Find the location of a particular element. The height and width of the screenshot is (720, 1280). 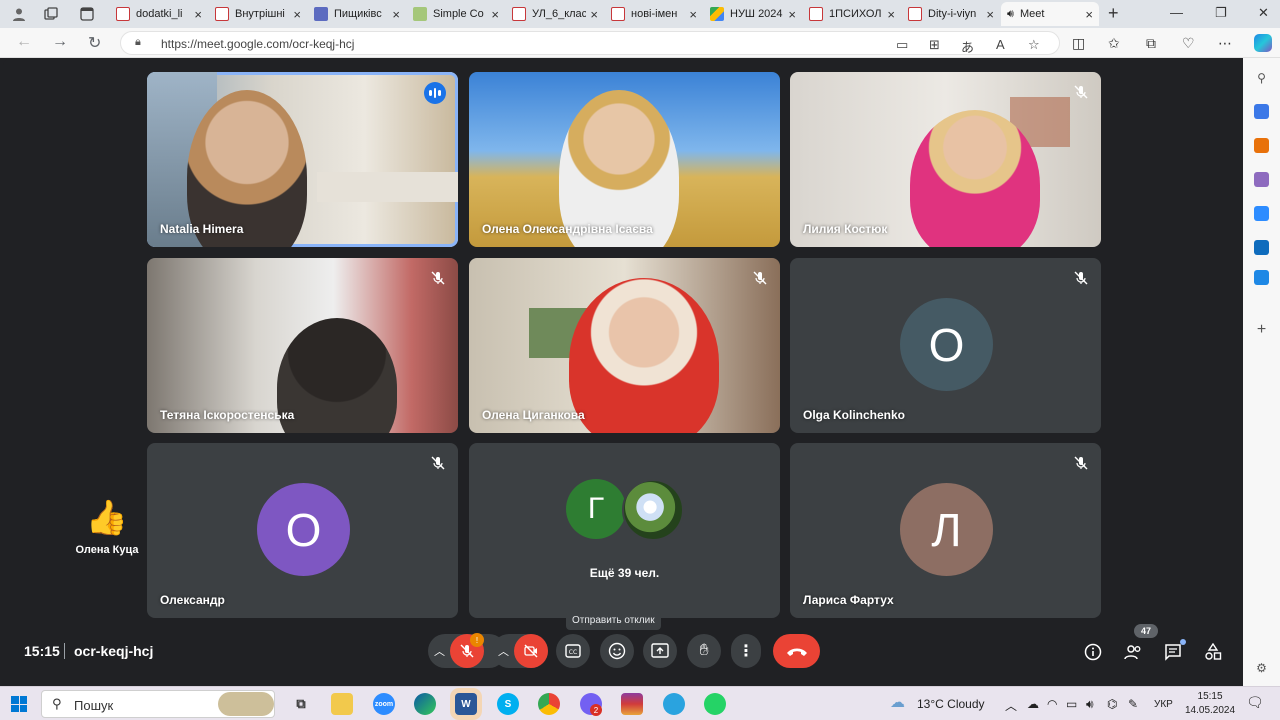

collections-icon: ⧉ is located at coordinates (1151, 43).